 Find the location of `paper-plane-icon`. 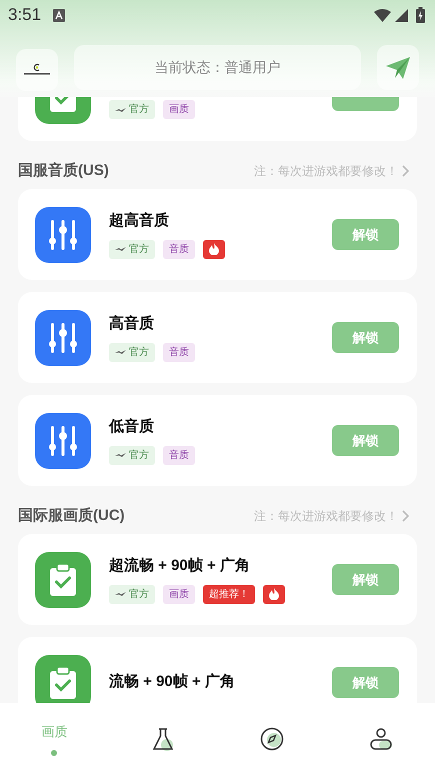

paper-plane-icon is located at coordinates (398, 67).